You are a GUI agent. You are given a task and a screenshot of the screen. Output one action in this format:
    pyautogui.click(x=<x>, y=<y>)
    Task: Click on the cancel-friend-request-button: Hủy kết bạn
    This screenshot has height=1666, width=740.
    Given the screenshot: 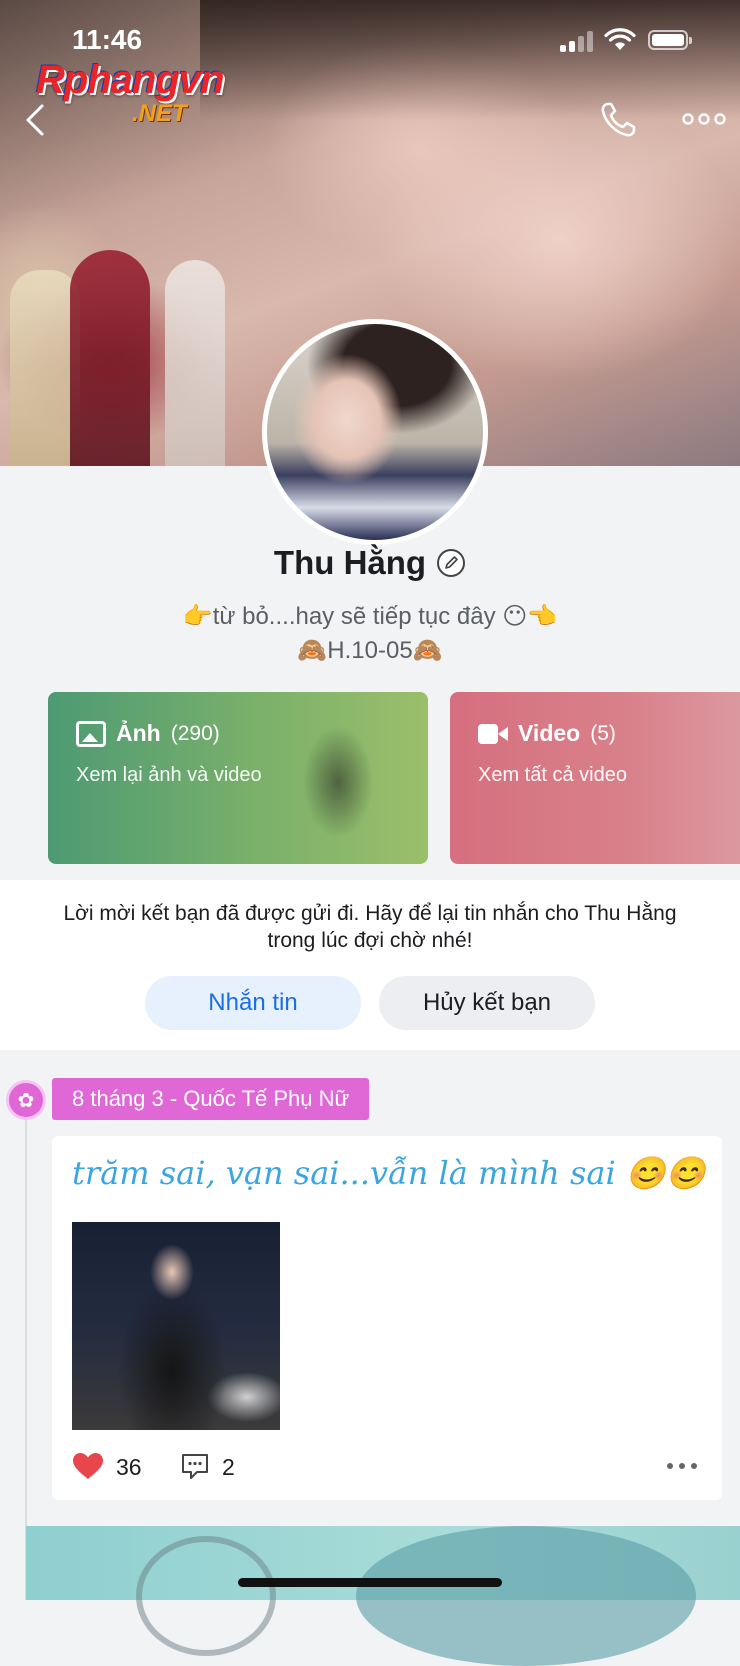 What is the action you would take?
    pyautogui.click(x=487, y=1003)
    